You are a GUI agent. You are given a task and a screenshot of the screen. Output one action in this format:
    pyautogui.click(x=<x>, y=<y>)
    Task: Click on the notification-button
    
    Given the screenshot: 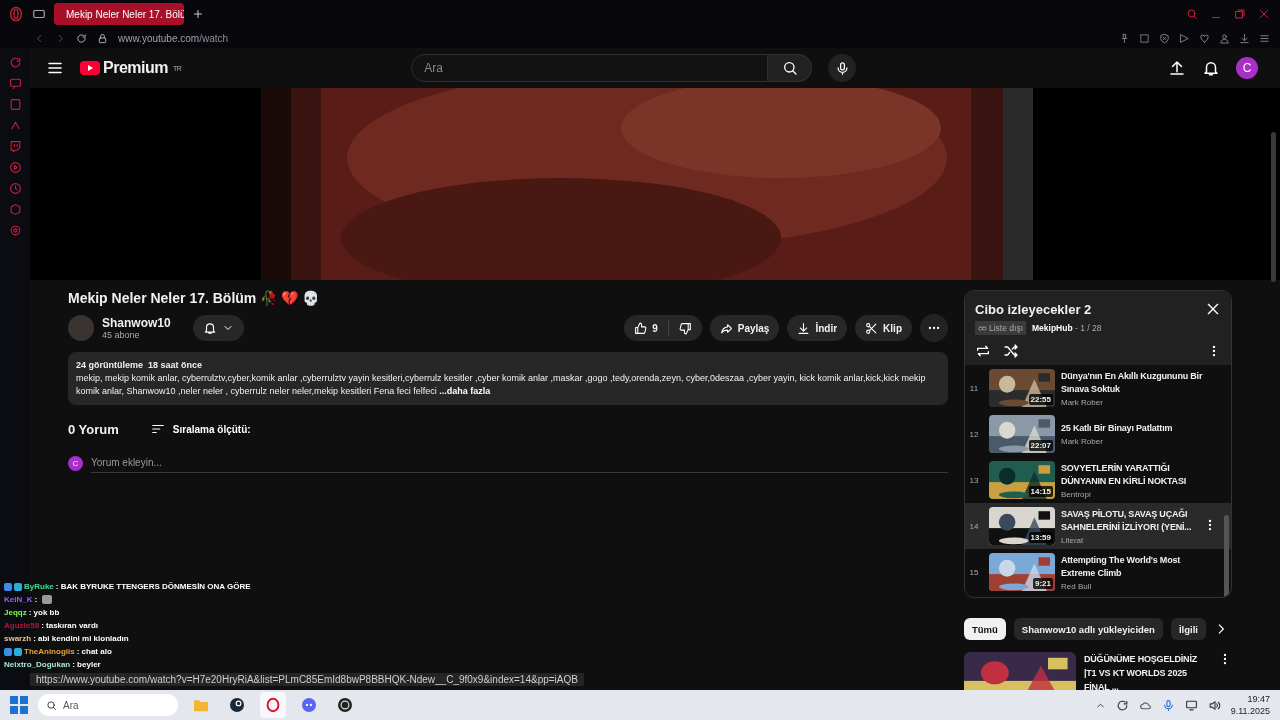 What is the action you would take?
    pyautogui.click(x=218, y=328)
    